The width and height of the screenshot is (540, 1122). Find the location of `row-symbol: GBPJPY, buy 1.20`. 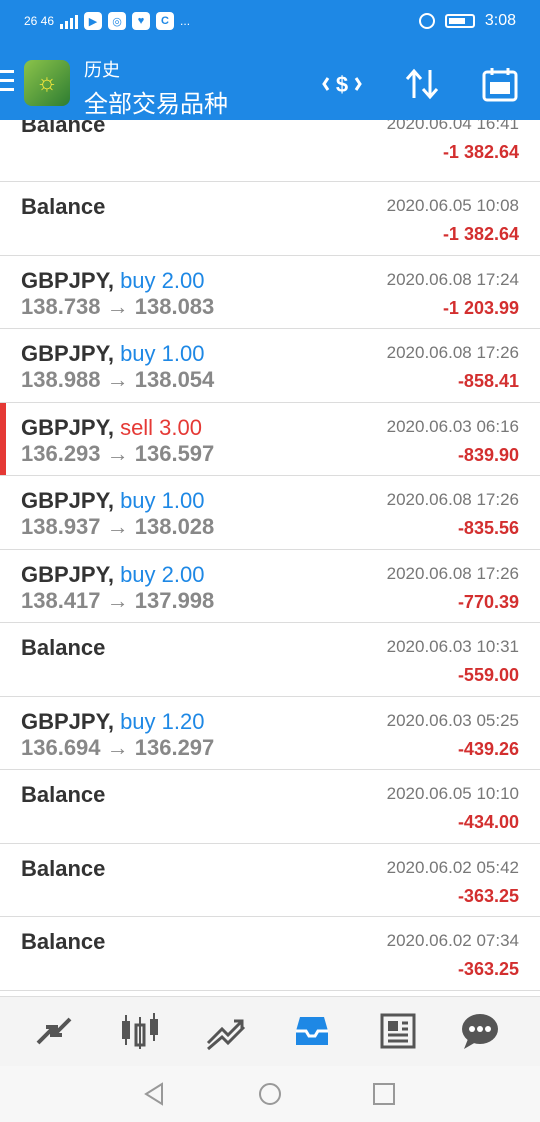

row-symbol: GBPJPY, buy 1.20 is located at coordinates (112, 722).